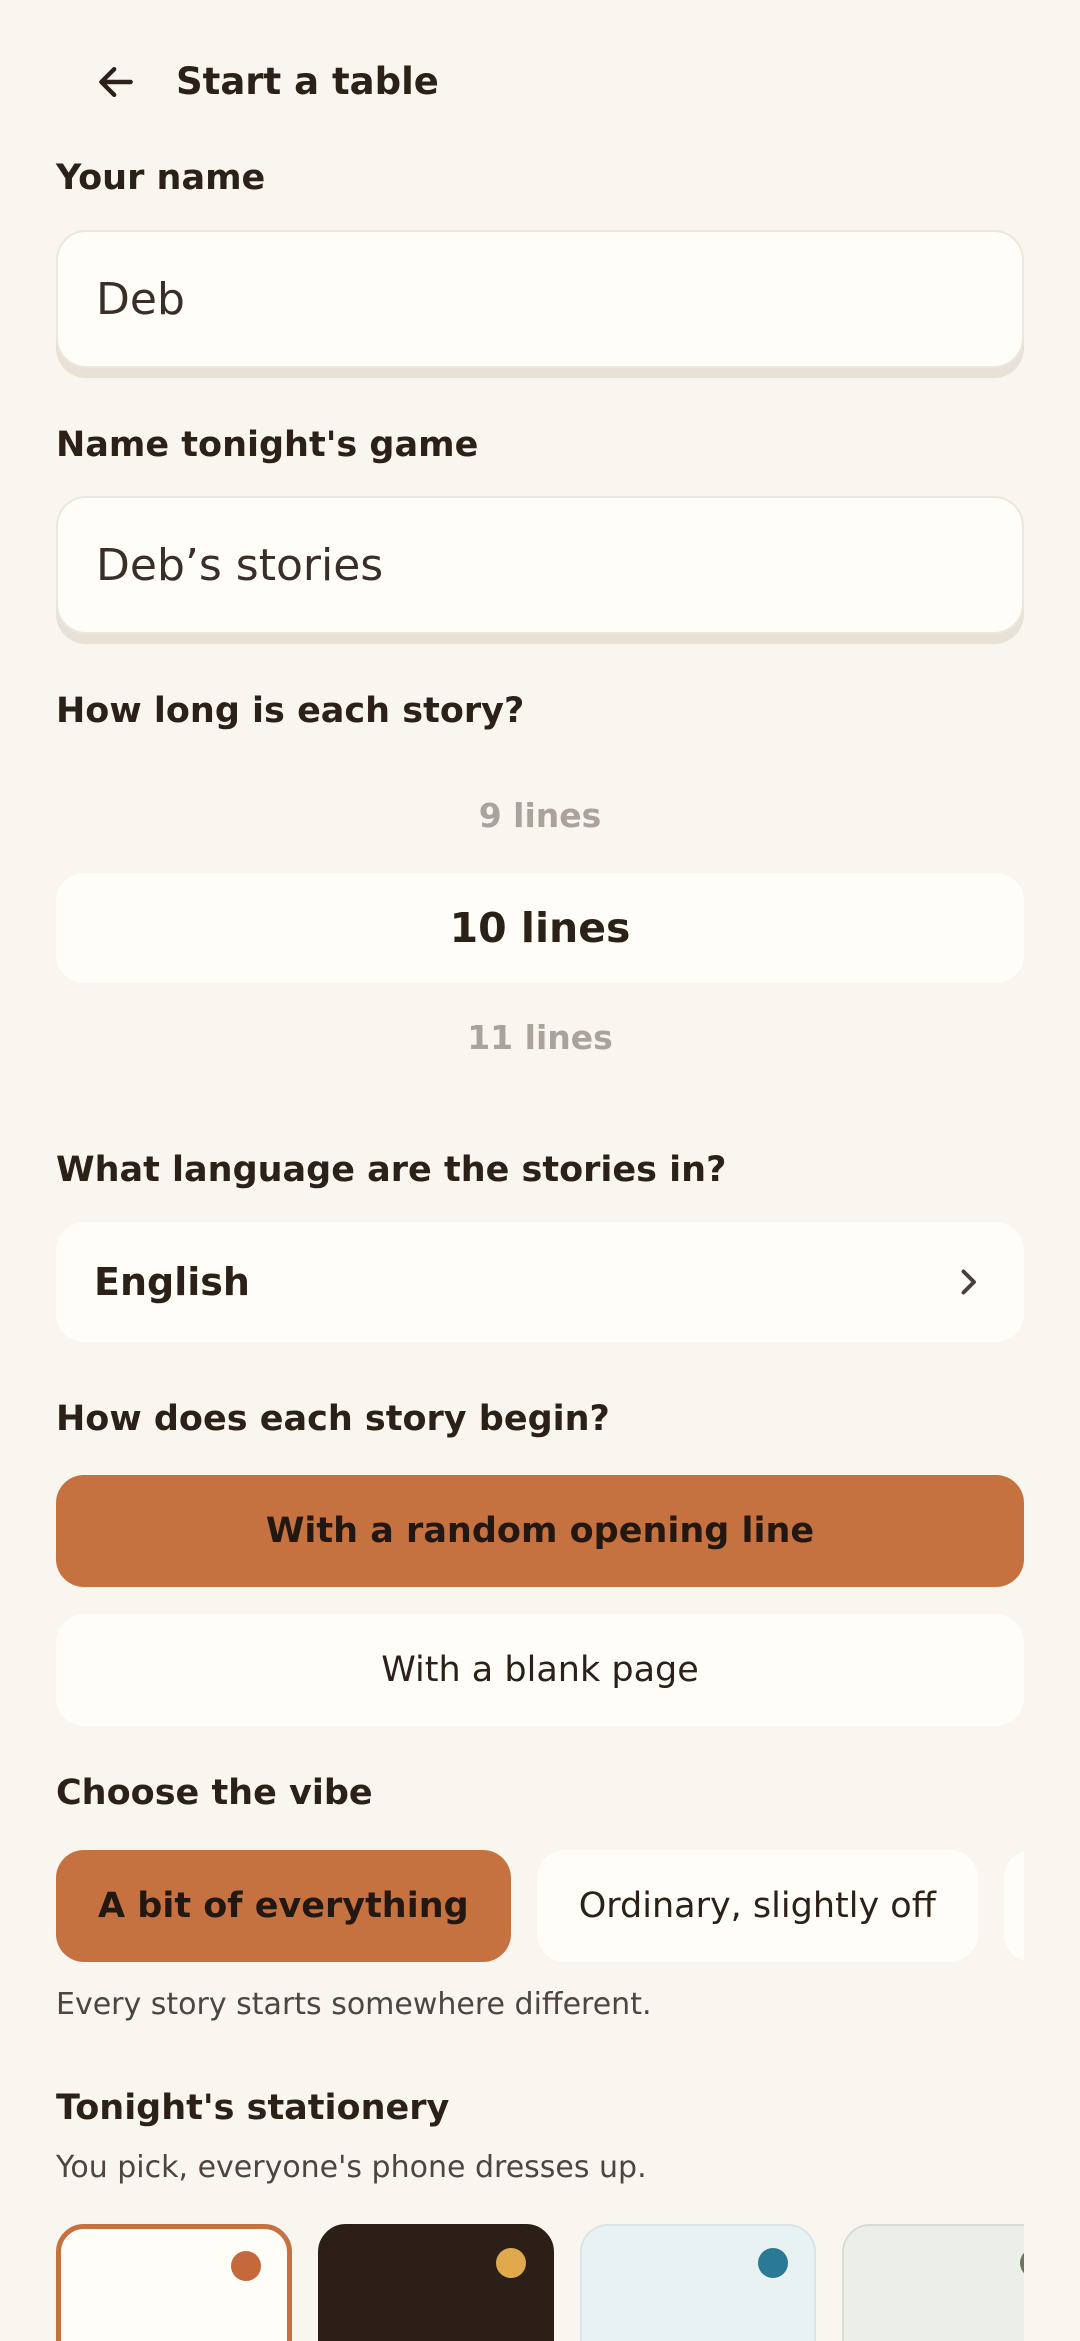 Image resolution: width=1080 pixels, height=2341 pixels. I want to click on vibe-chip-label: Ordinary, slightly off, so click(757, 1906).